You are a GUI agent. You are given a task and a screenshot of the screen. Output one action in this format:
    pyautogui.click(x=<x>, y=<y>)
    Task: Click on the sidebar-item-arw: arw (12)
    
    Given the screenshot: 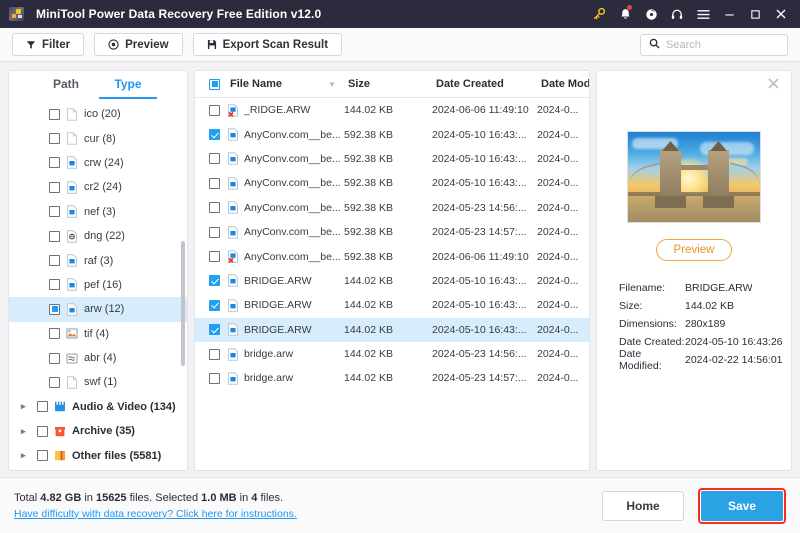 What is the action you would take?
    pyautogui.click(x=98, y=309)
    